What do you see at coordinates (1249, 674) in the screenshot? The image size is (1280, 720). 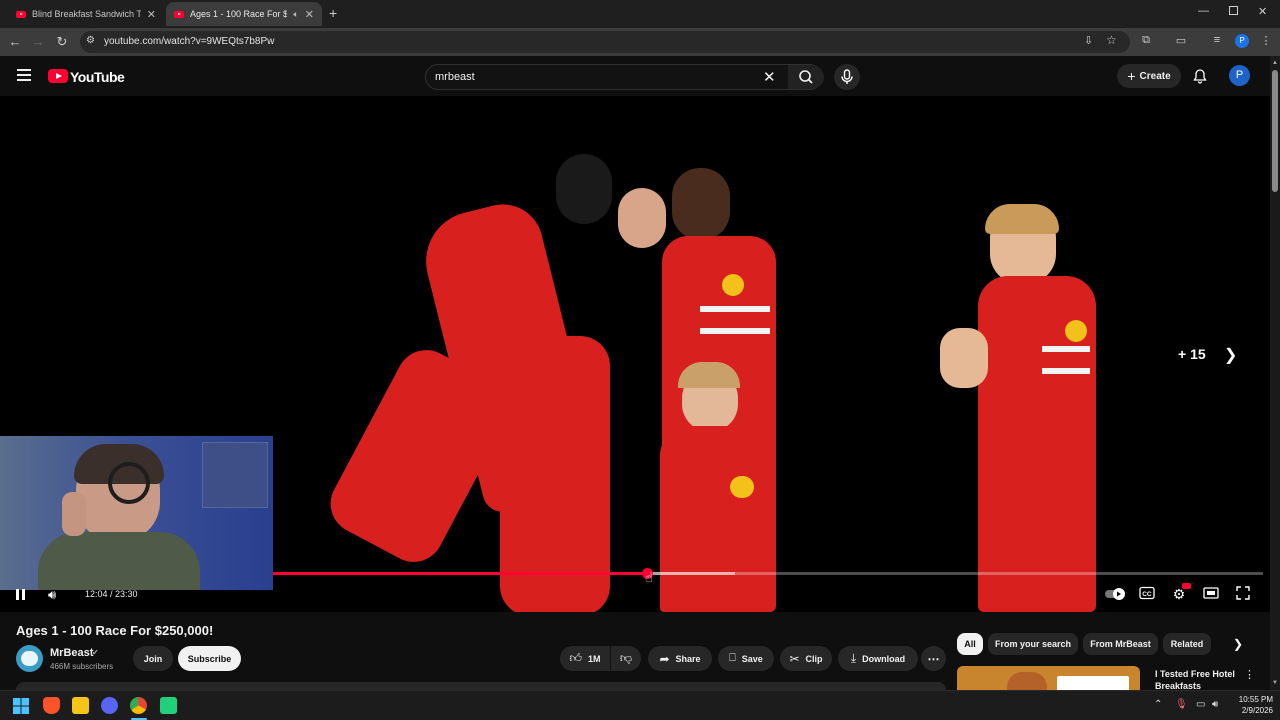 I see `more-vertical-icon: ⋮` at bounding box center [1249, 674].